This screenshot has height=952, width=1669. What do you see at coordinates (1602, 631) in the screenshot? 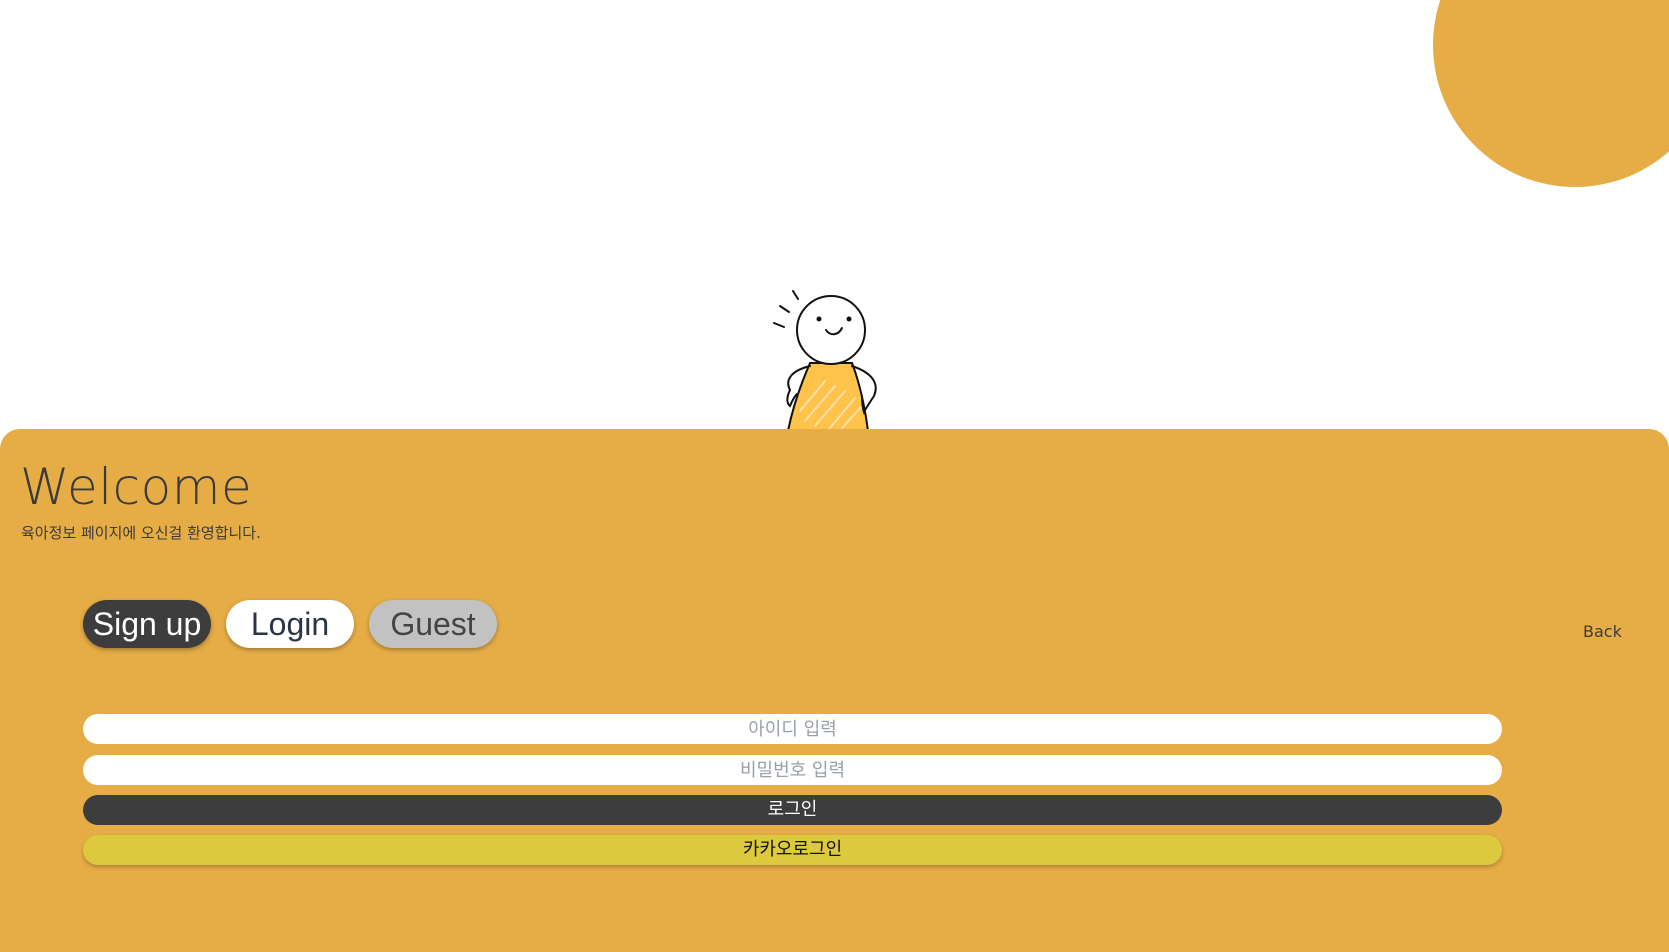
I see `back-link: Back` at bounding box center [1602, 631].